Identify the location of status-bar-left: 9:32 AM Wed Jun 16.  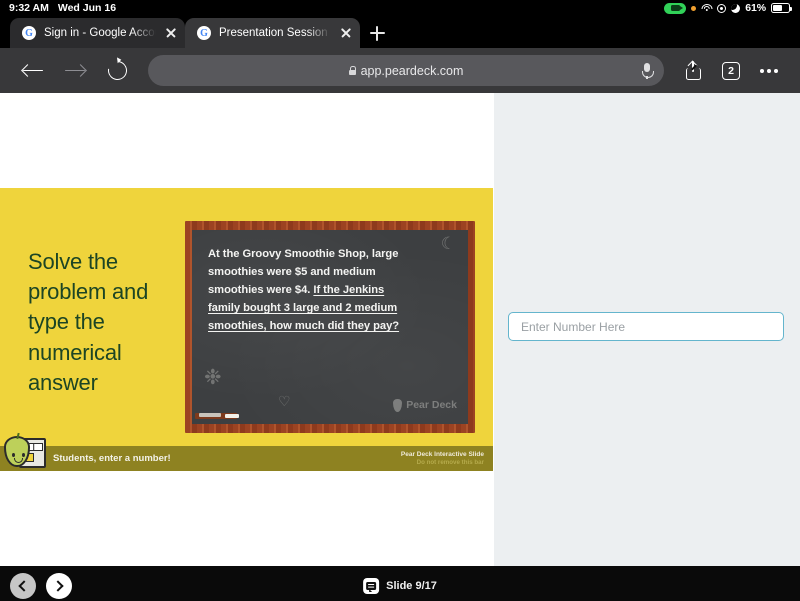
(62, 8).